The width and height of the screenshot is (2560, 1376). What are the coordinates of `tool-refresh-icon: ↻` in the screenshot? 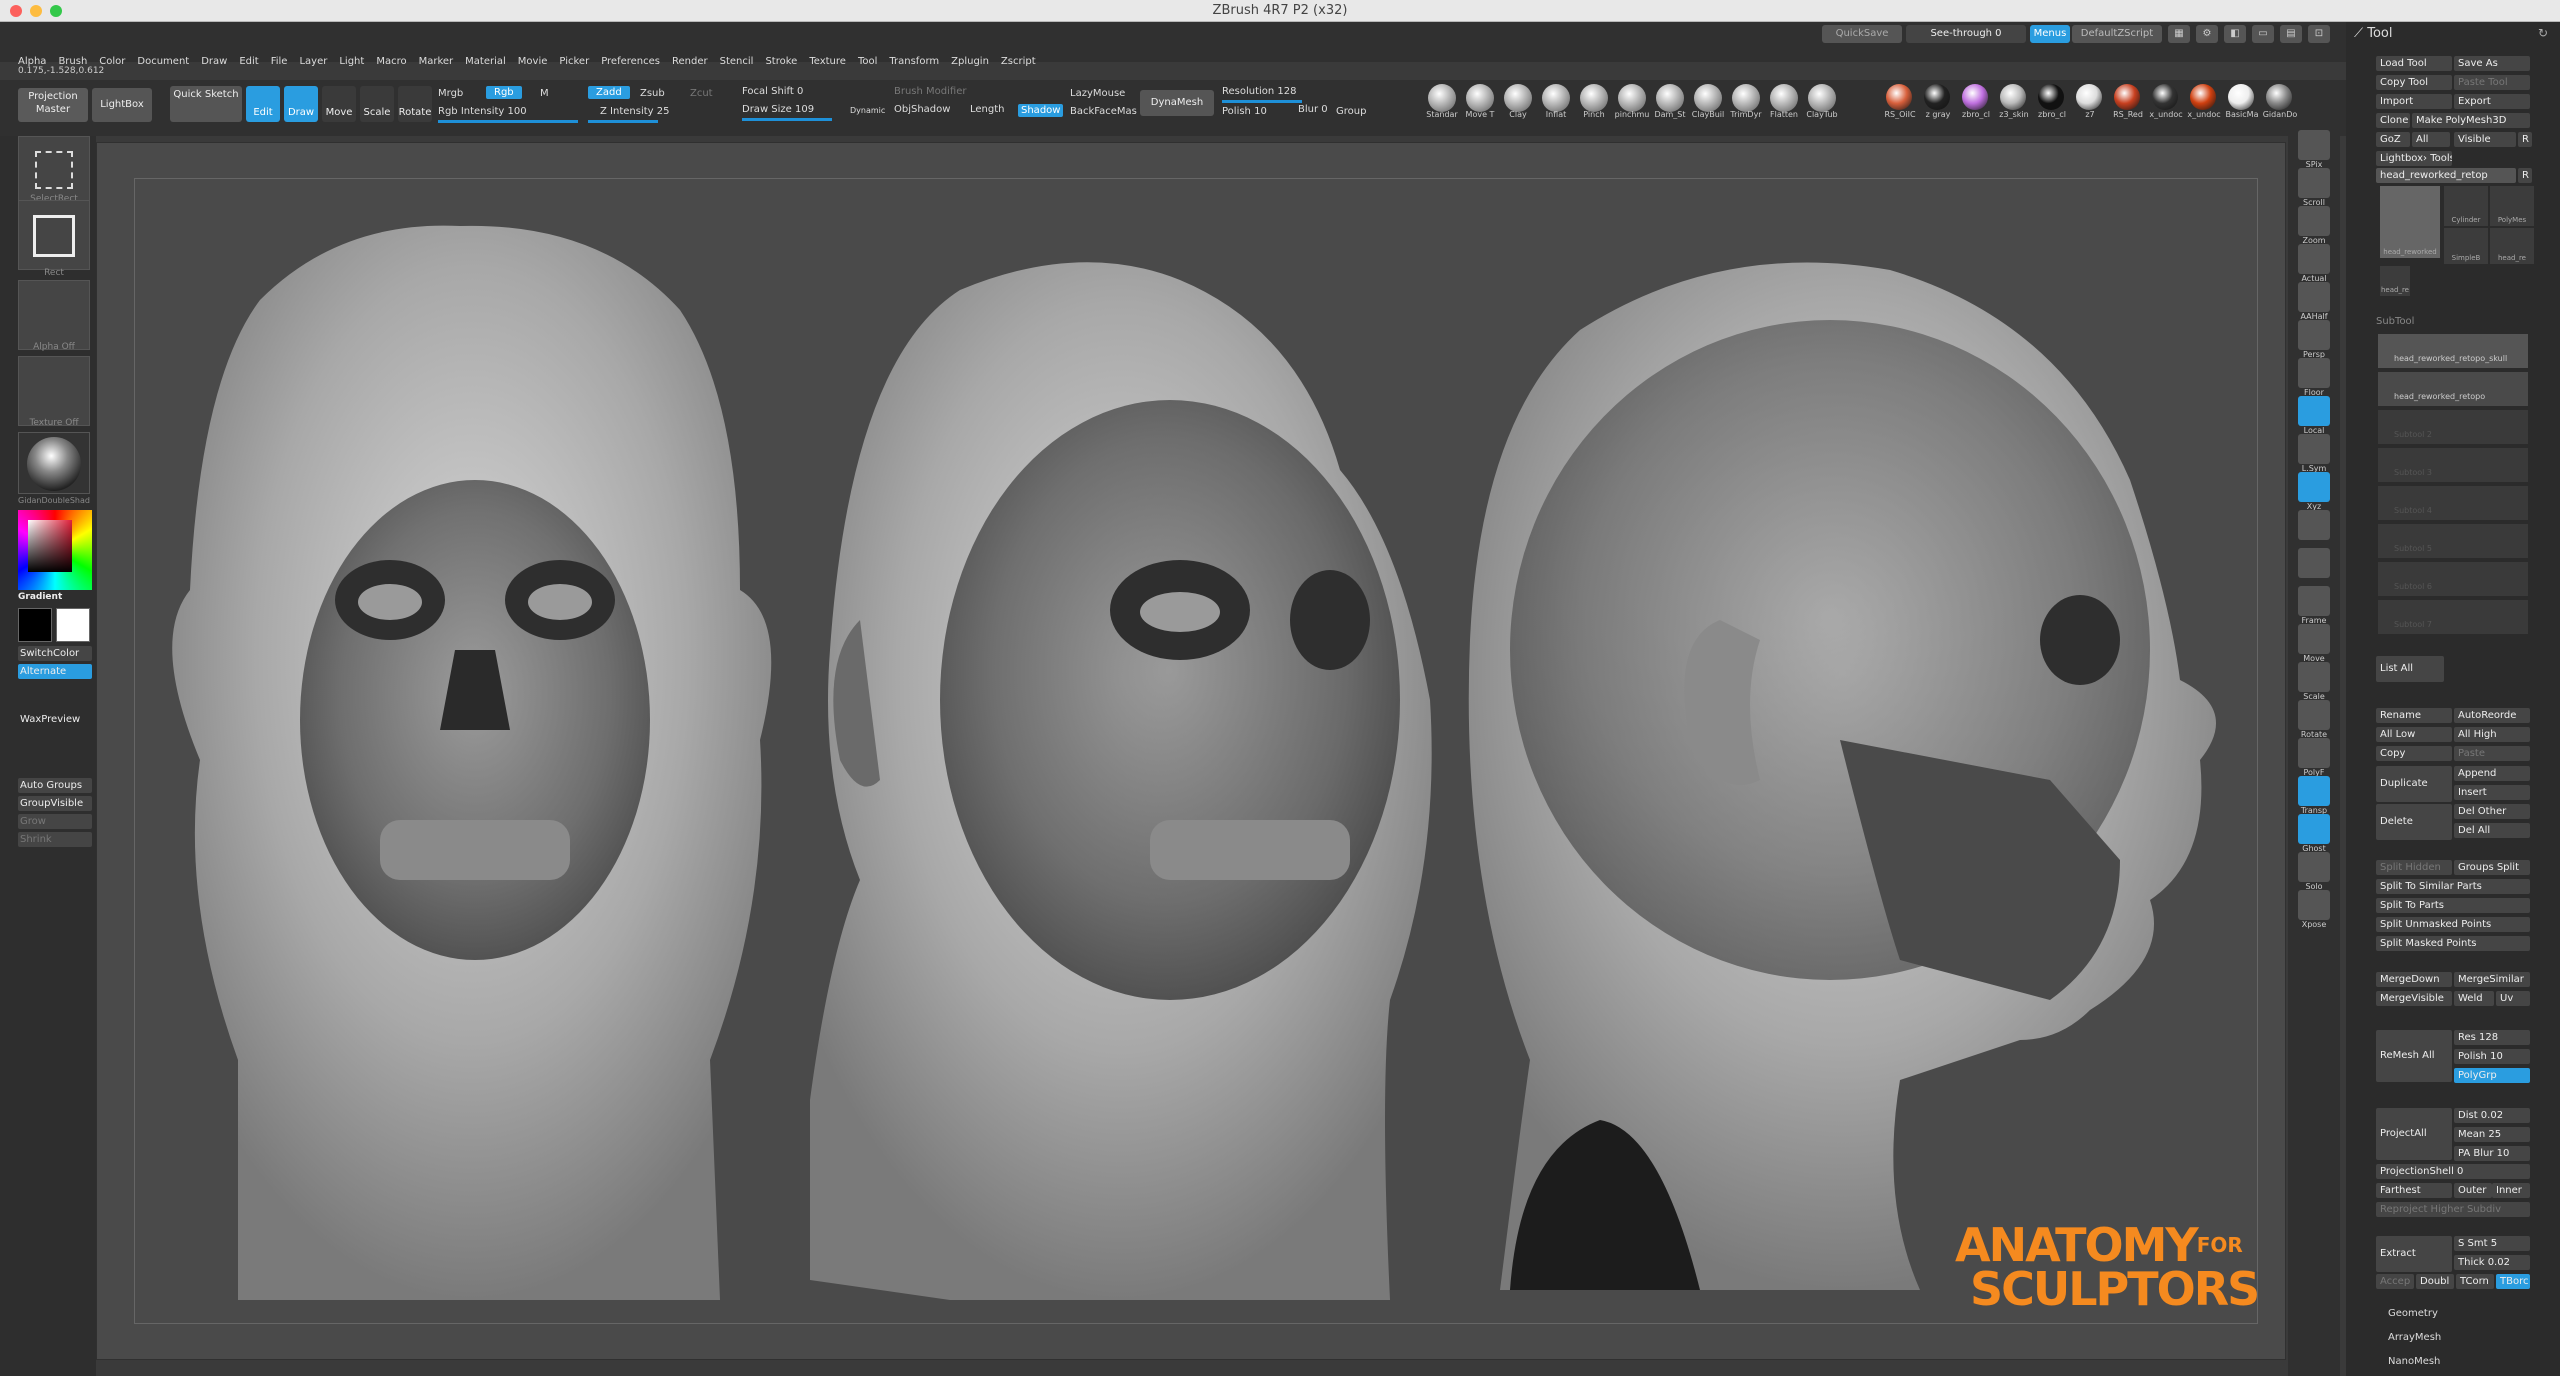 It's located at (2543, 33).